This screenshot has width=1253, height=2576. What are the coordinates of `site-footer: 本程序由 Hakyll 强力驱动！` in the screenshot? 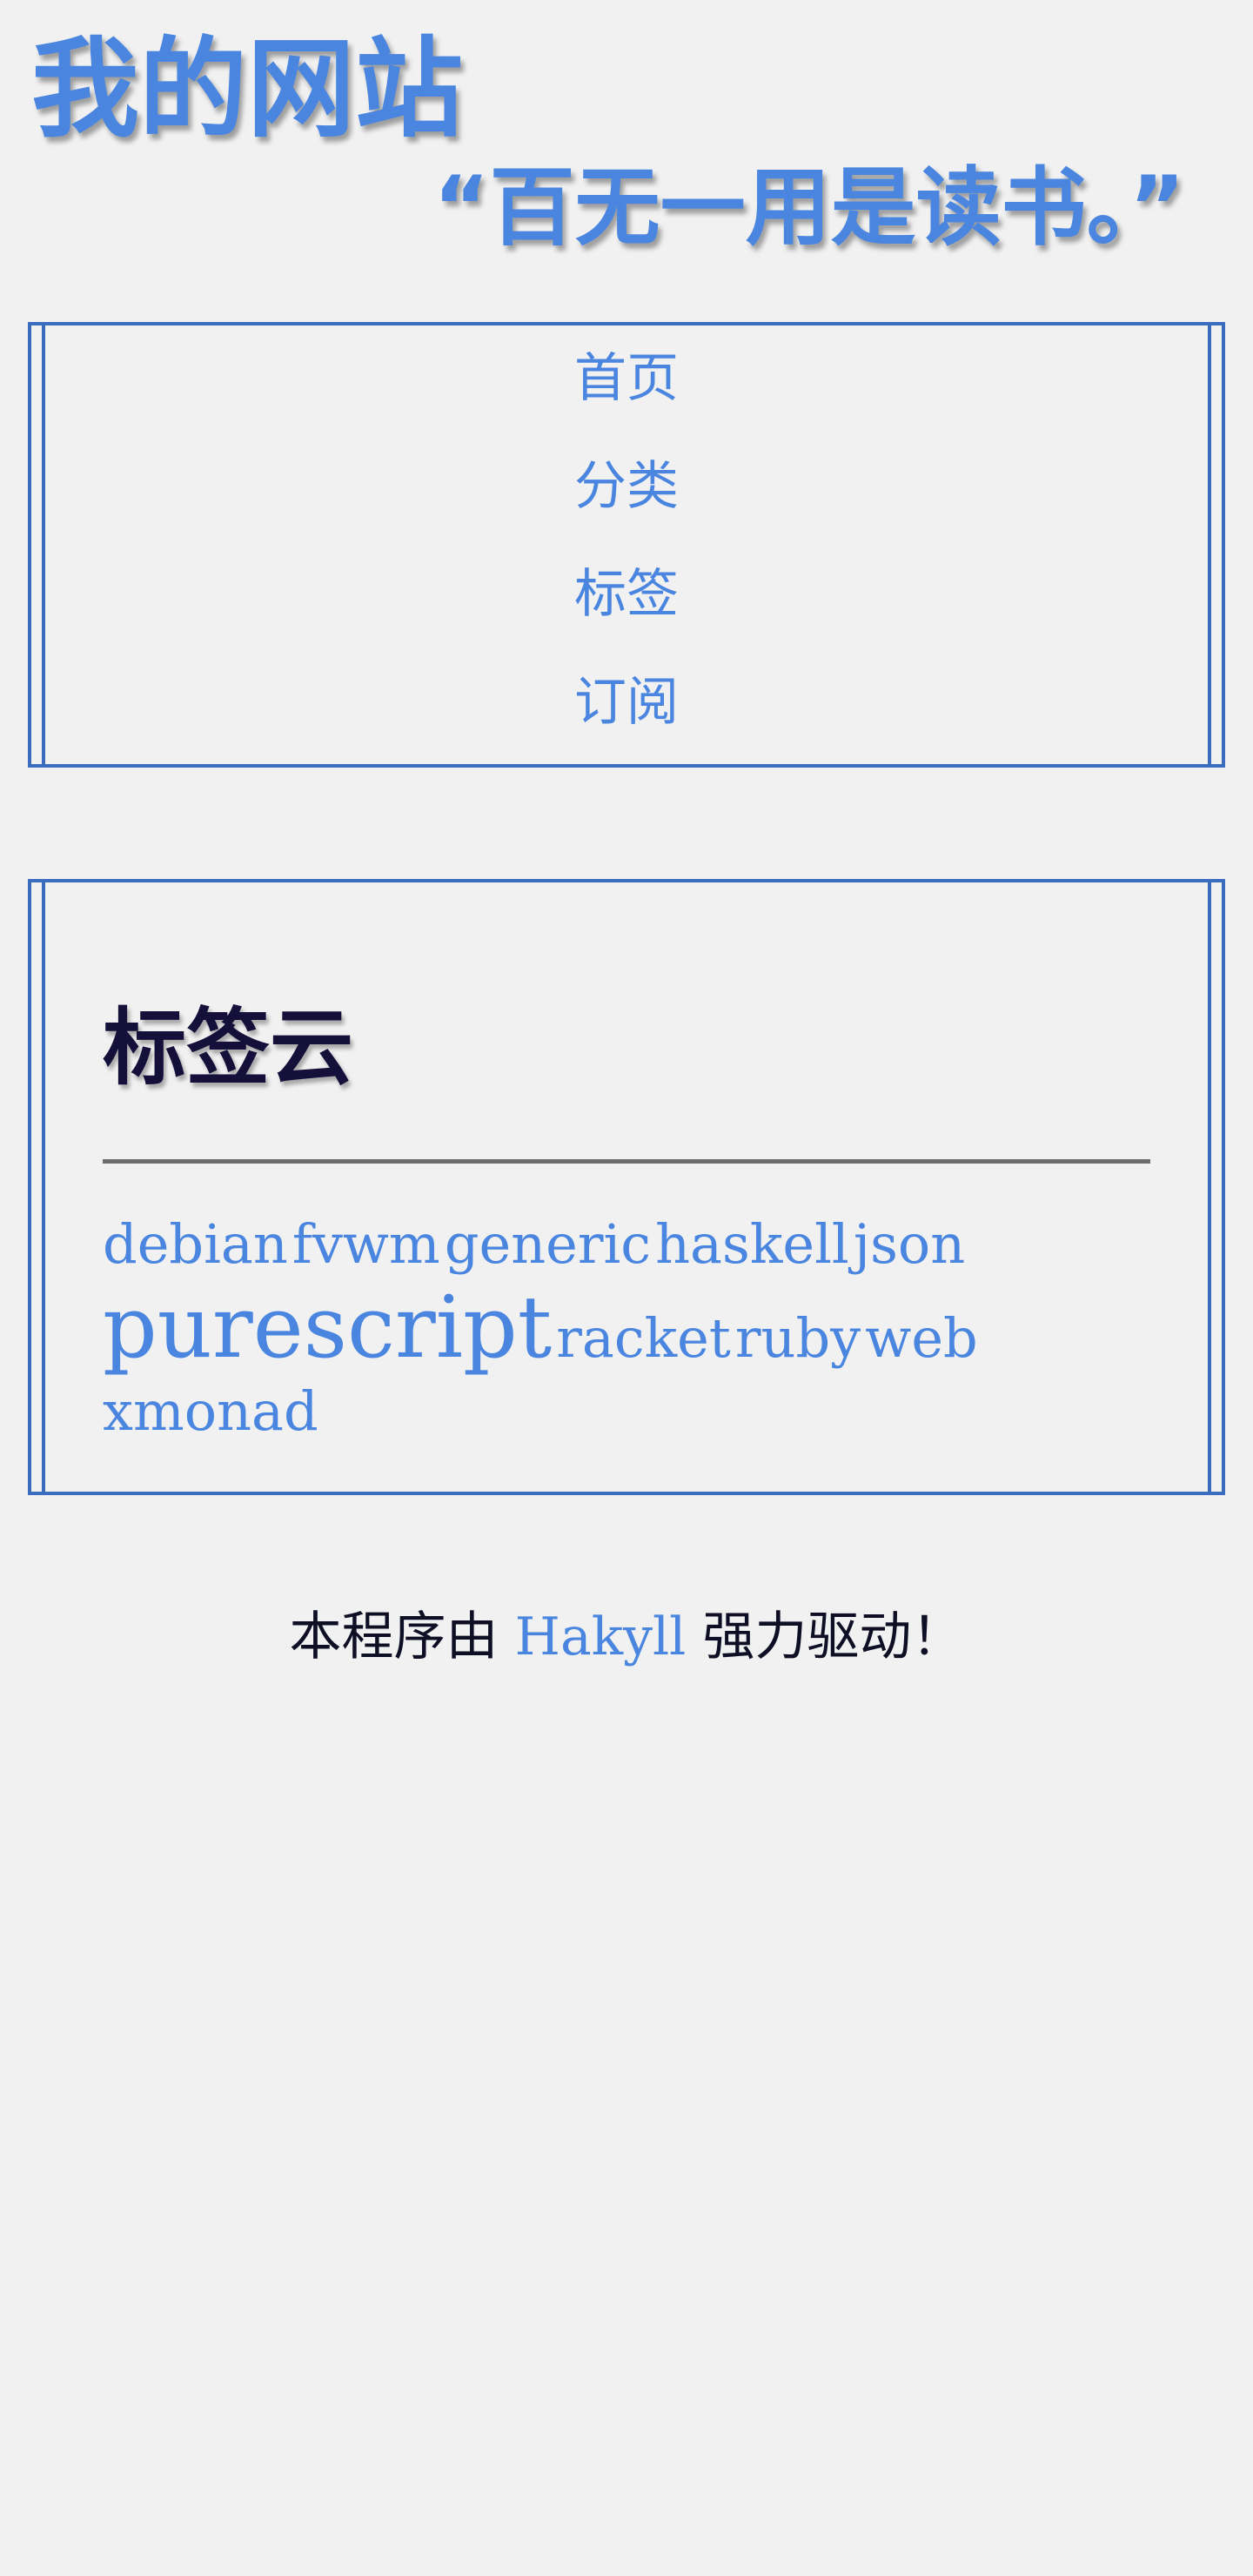 It's located at (626, 1637).